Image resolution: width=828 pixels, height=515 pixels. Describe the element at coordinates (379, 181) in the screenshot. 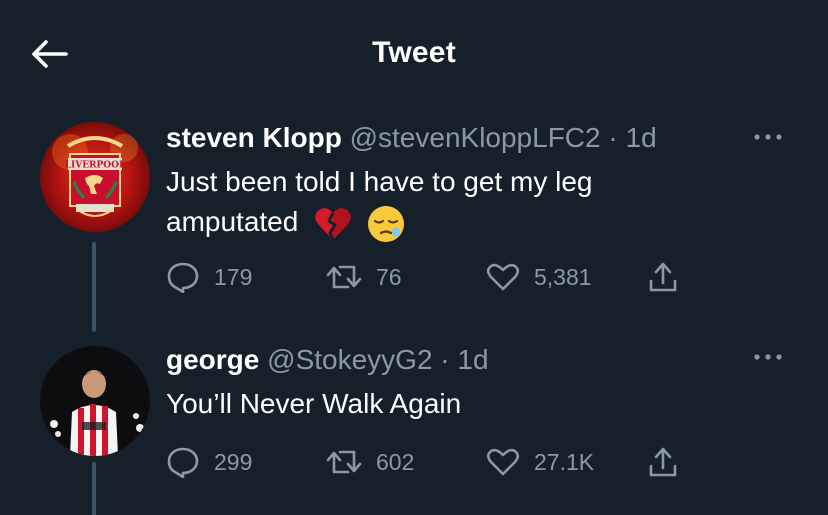

I see `tweet-text-line: Just been told I have to get my leg` at that location.